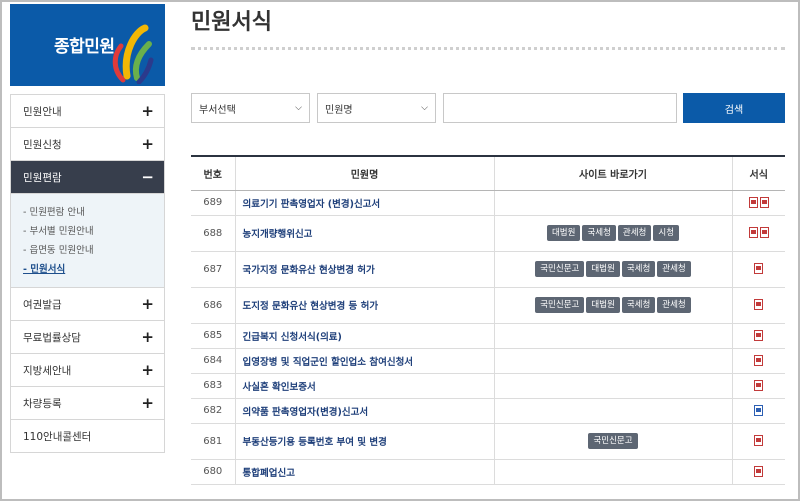 The width and height of the screenshot is (800, 501). Describe the element at coordinates (213, 233) in the screenshot. I see `row-number: 688` at that location.